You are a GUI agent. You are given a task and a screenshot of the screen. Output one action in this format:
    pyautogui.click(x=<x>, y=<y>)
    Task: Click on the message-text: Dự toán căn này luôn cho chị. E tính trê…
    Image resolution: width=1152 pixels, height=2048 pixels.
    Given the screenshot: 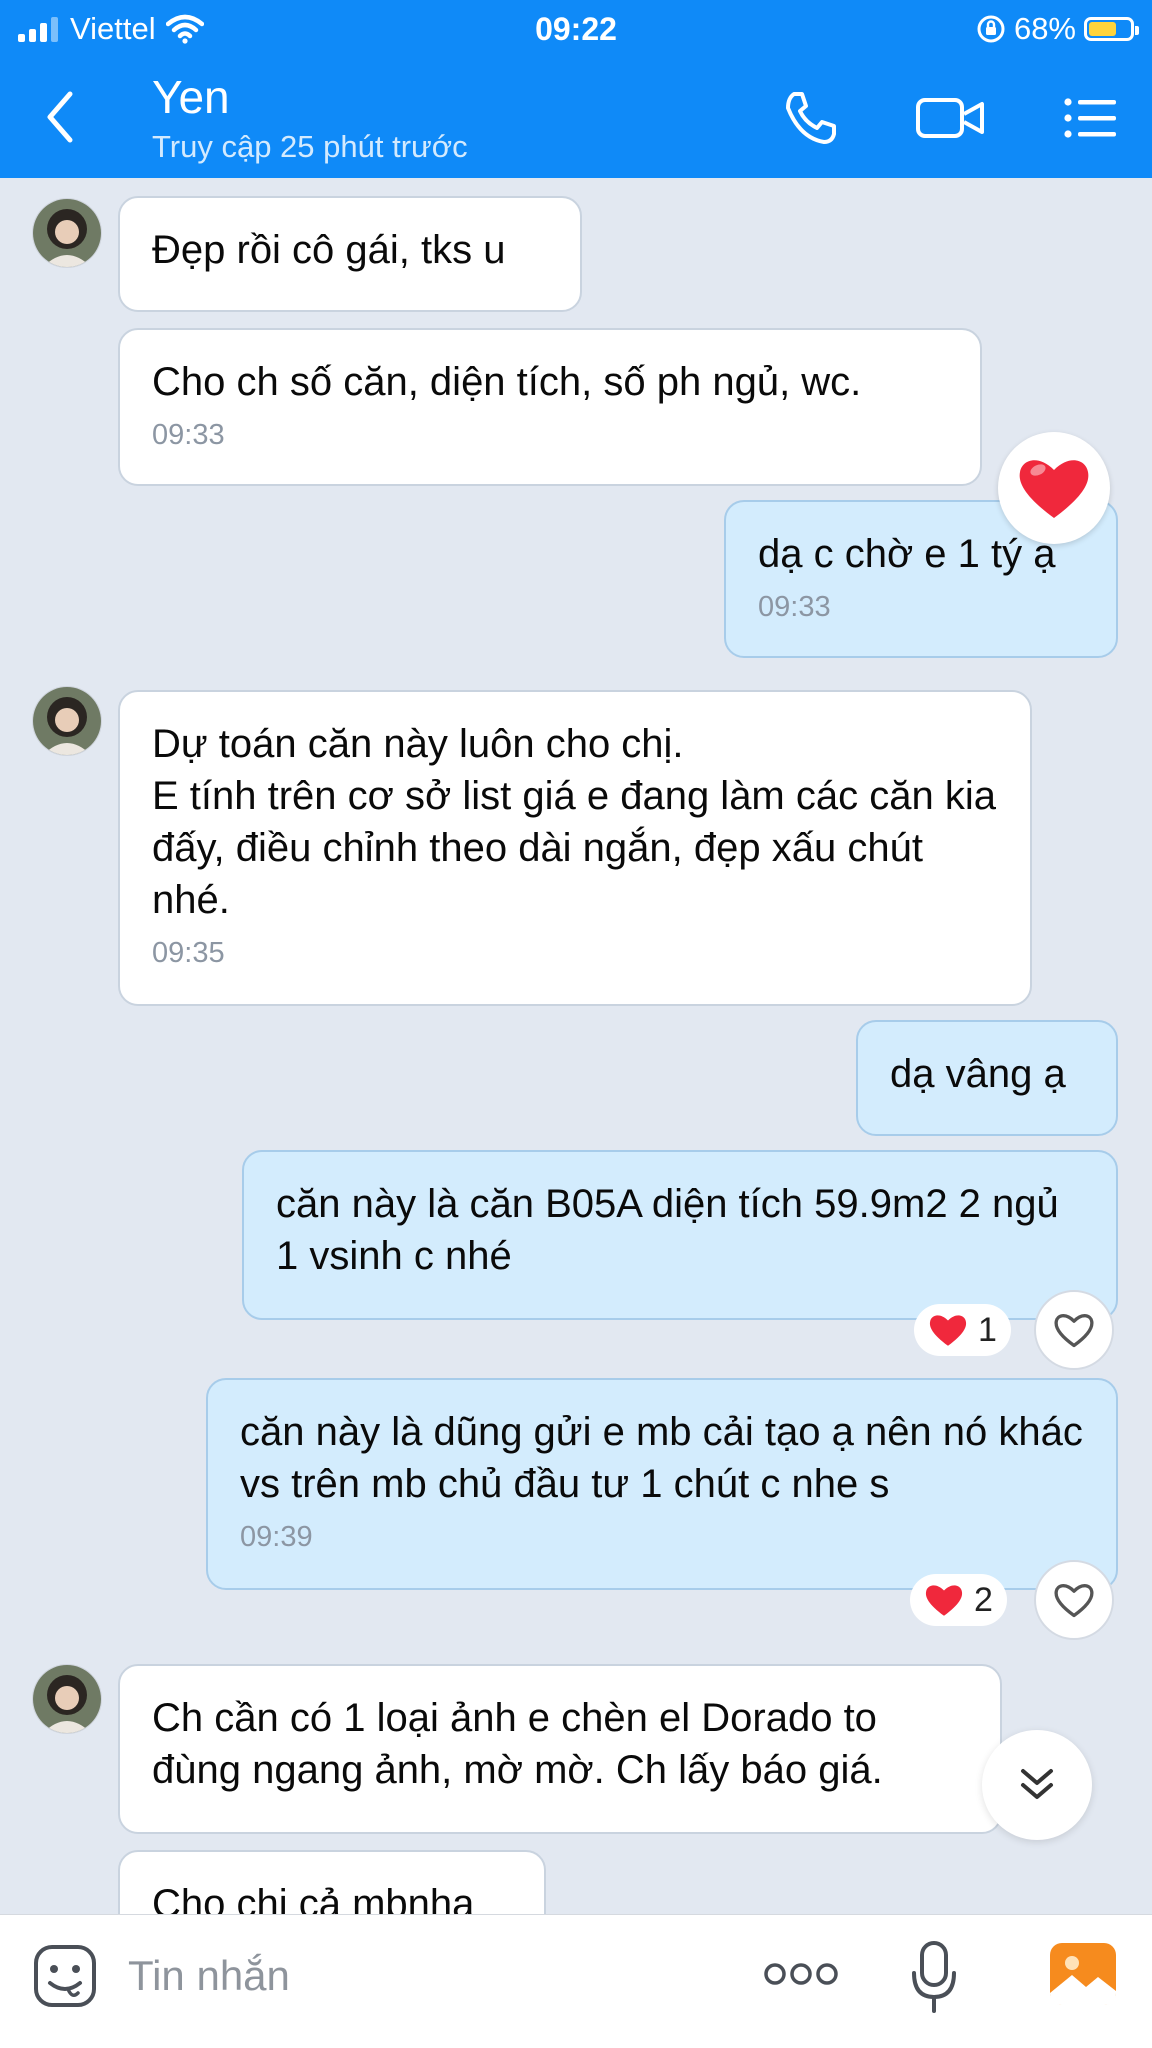 What is the action you would take?
    pyautogui.click(x=574, y=822)
    